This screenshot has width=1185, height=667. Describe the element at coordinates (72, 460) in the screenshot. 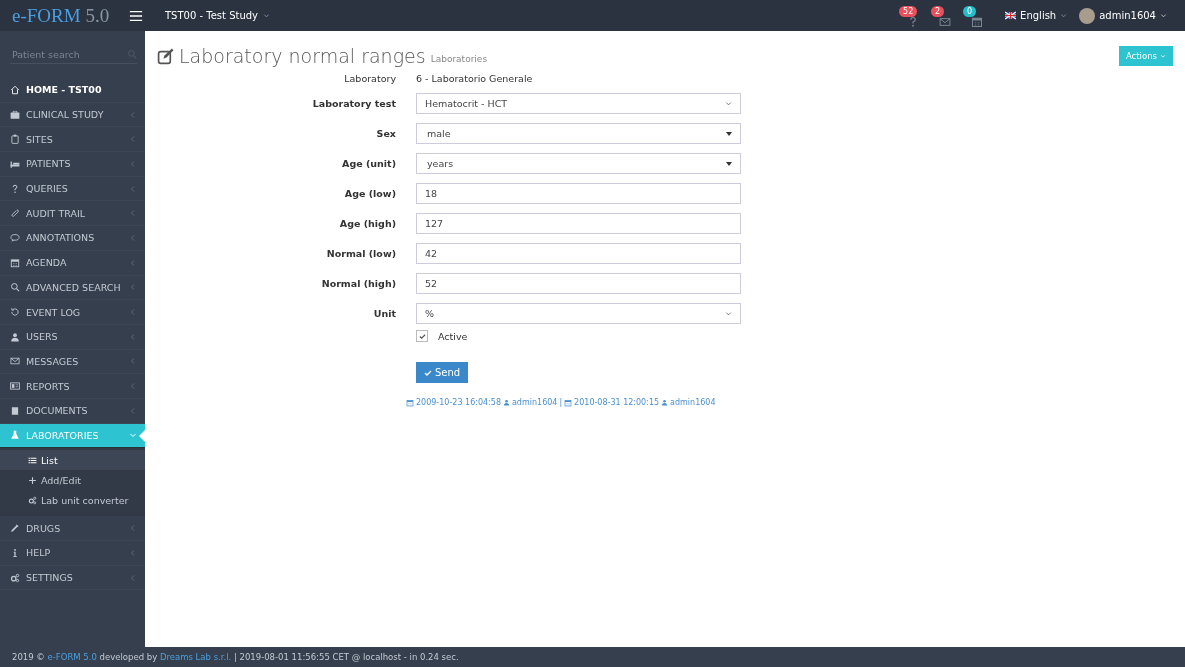

I see `submenu-item: List` at that location.